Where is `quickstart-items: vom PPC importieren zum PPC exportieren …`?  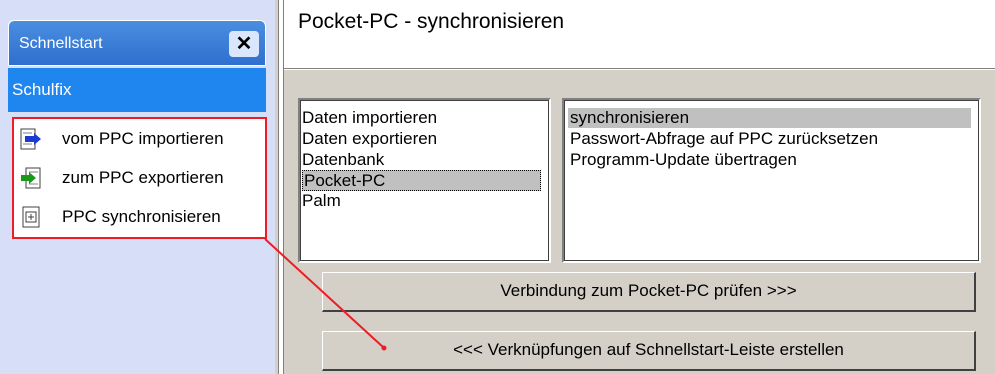 quickstart-items: vom PPC importieren zum PPC exportieren … is located at coordinates (139, 178).